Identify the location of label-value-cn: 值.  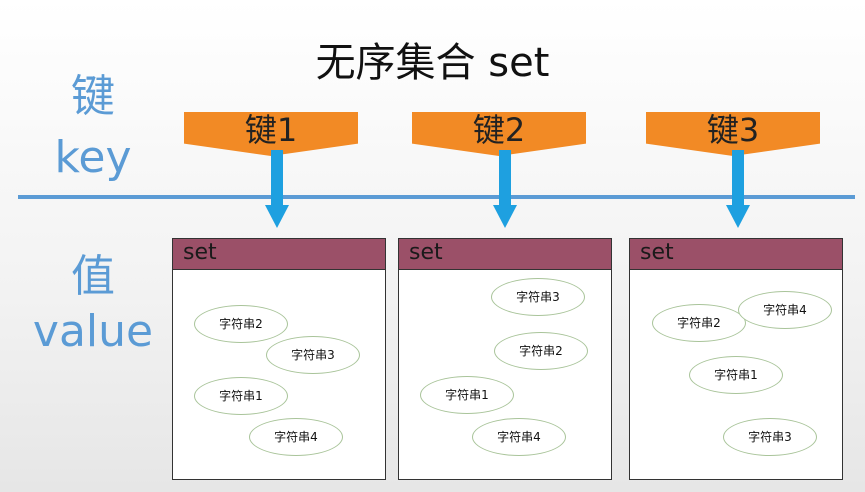
(93, 276).